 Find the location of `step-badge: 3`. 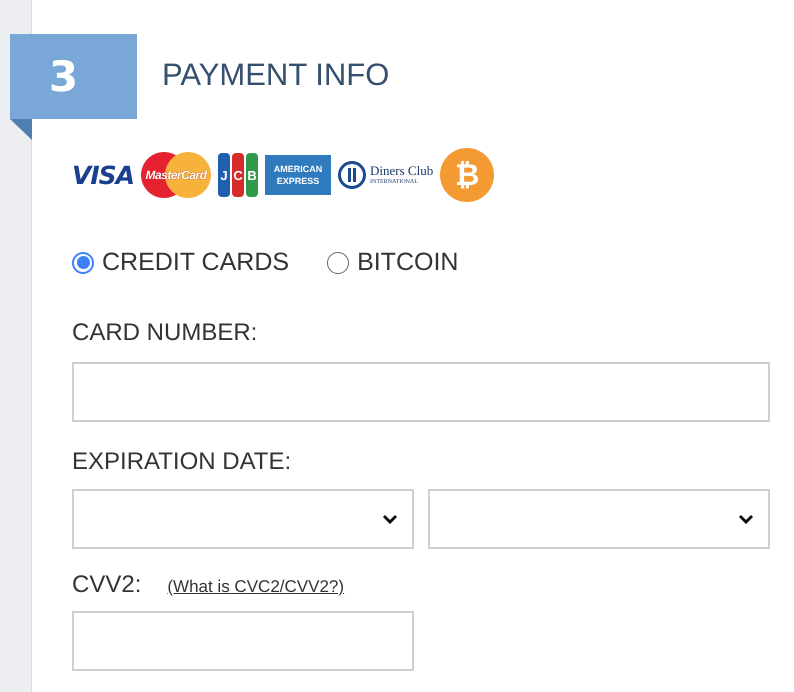

step-badge: 3 is located at coordinates (73, 76).